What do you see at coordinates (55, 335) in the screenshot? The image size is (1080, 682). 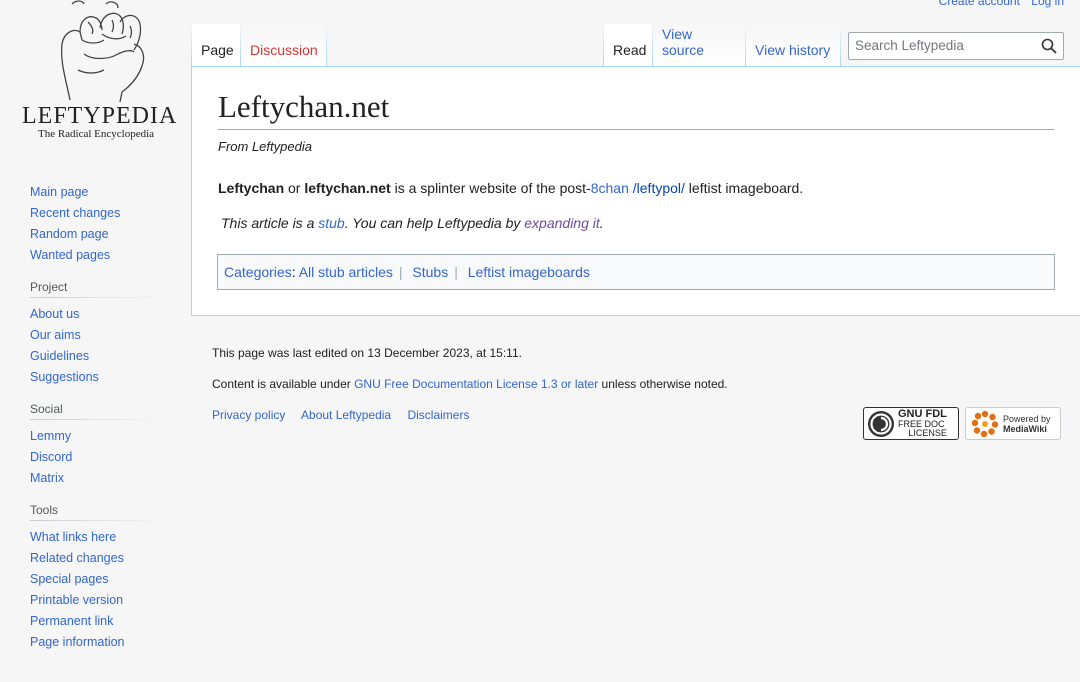 I see `sidebar-item-our-aims: Our aims` at bounding box center [55, 335].